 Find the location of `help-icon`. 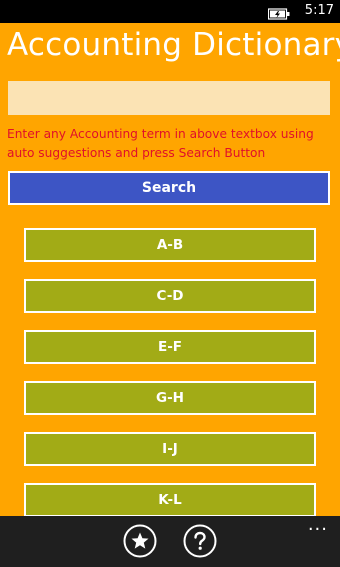

help-icon is located at coordinates (200, 541).